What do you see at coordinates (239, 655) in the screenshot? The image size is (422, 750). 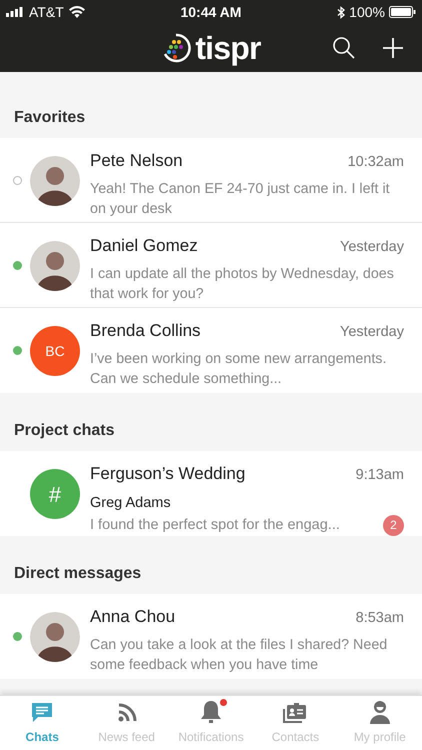 I see `message-preview: Can you take a look at the files I shared? Need some feedback when you have time` at bounding box center [239, 655].